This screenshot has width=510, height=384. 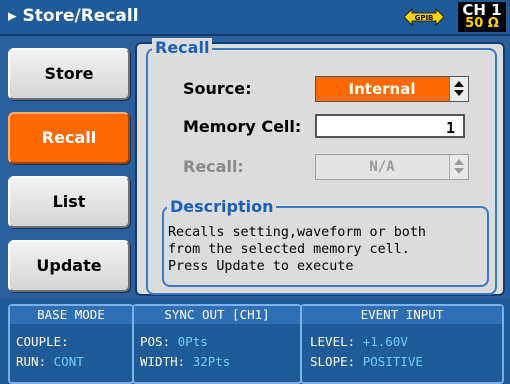 What do you see at coordinates (333, 361) in the screenshot?
I see `slope-label: SLOPE:` at bounding box center [333, 361].